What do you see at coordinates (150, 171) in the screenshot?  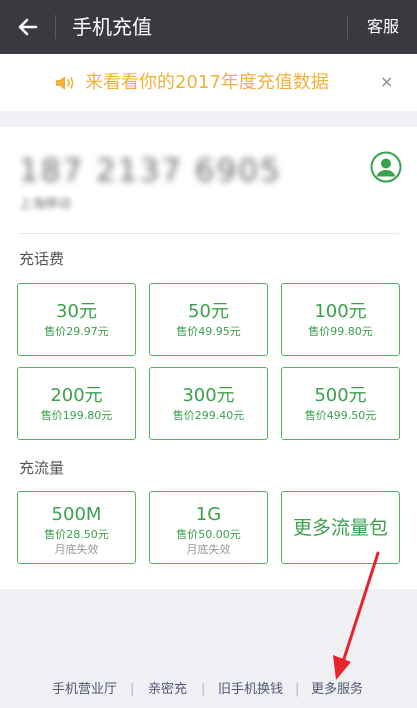 I see `phone-number-field: 187 2137 6905` at bounding box center [150, 171].